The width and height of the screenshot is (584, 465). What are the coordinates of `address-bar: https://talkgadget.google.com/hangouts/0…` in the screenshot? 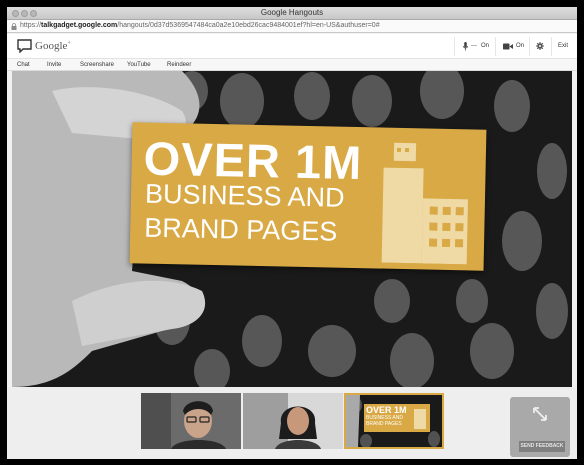 It's located at (292, 26).